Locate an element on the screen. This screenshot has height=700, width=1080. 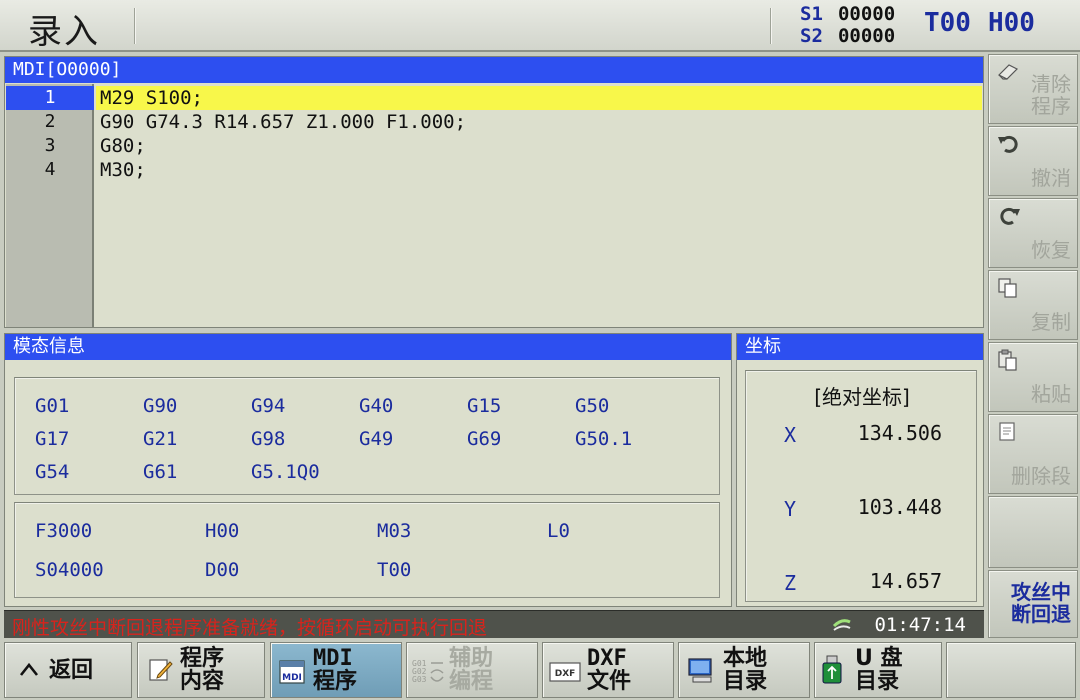
modal-gcode: G40 is located at coordinates (376, 406).